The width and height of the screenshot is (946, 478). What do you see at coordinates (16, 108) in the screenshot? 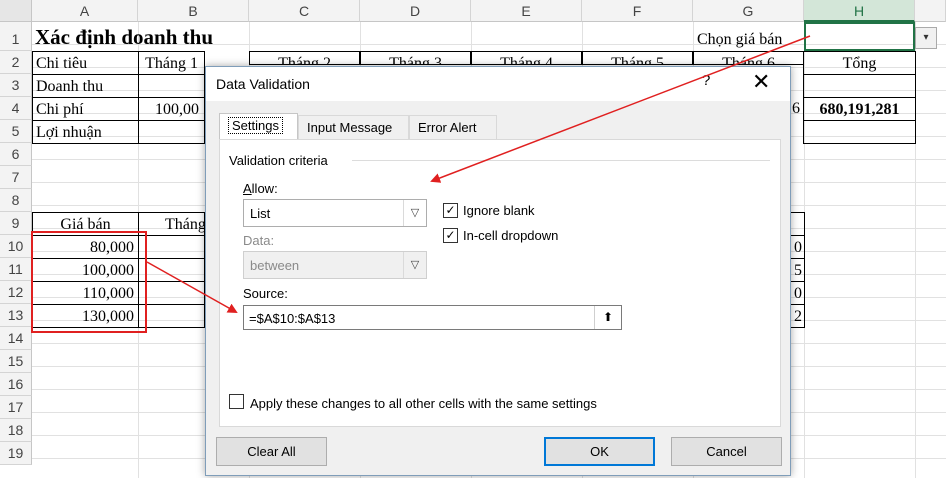
I see `row-header-4: 4` at bounding box center [16, 108].